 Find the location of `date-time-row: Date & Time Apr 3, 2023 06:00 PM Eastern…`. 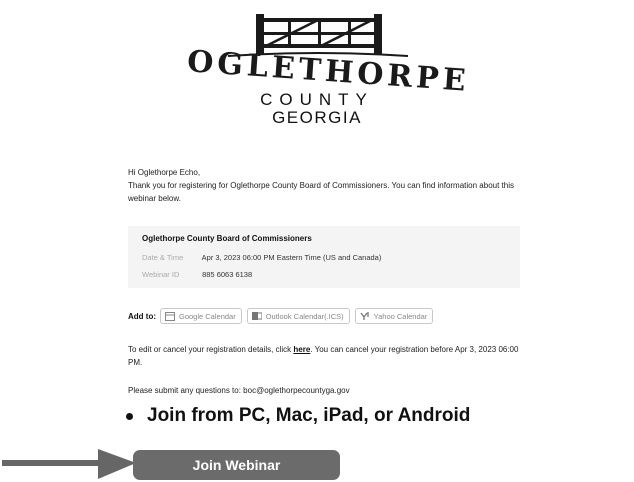

date-time-row: Date & Time Apr 3, 2023 06:00 PM Eastern… is located at coordinates (261, 257).